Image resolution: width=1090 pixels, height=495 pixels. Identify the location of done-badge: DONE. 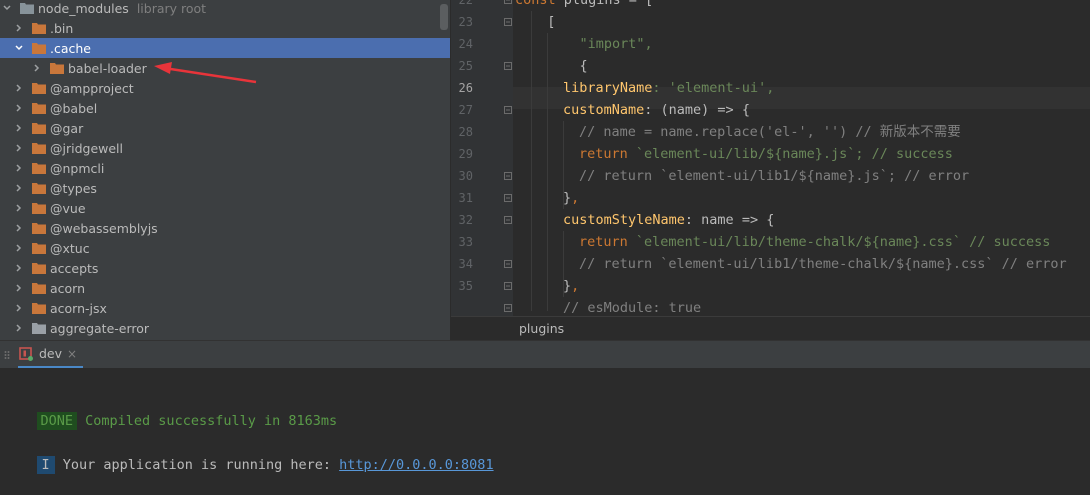
(57, 421).